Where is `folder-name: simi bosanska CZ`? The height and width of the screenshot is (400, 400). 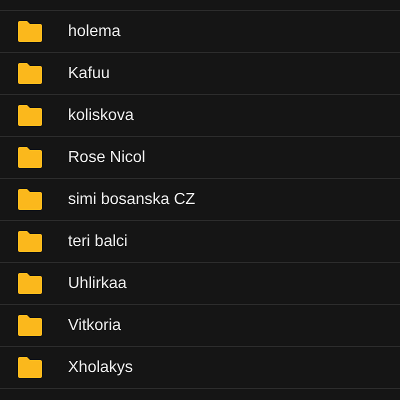
folder-name: simi bosanska CZ is located at coordinates (132, 200).